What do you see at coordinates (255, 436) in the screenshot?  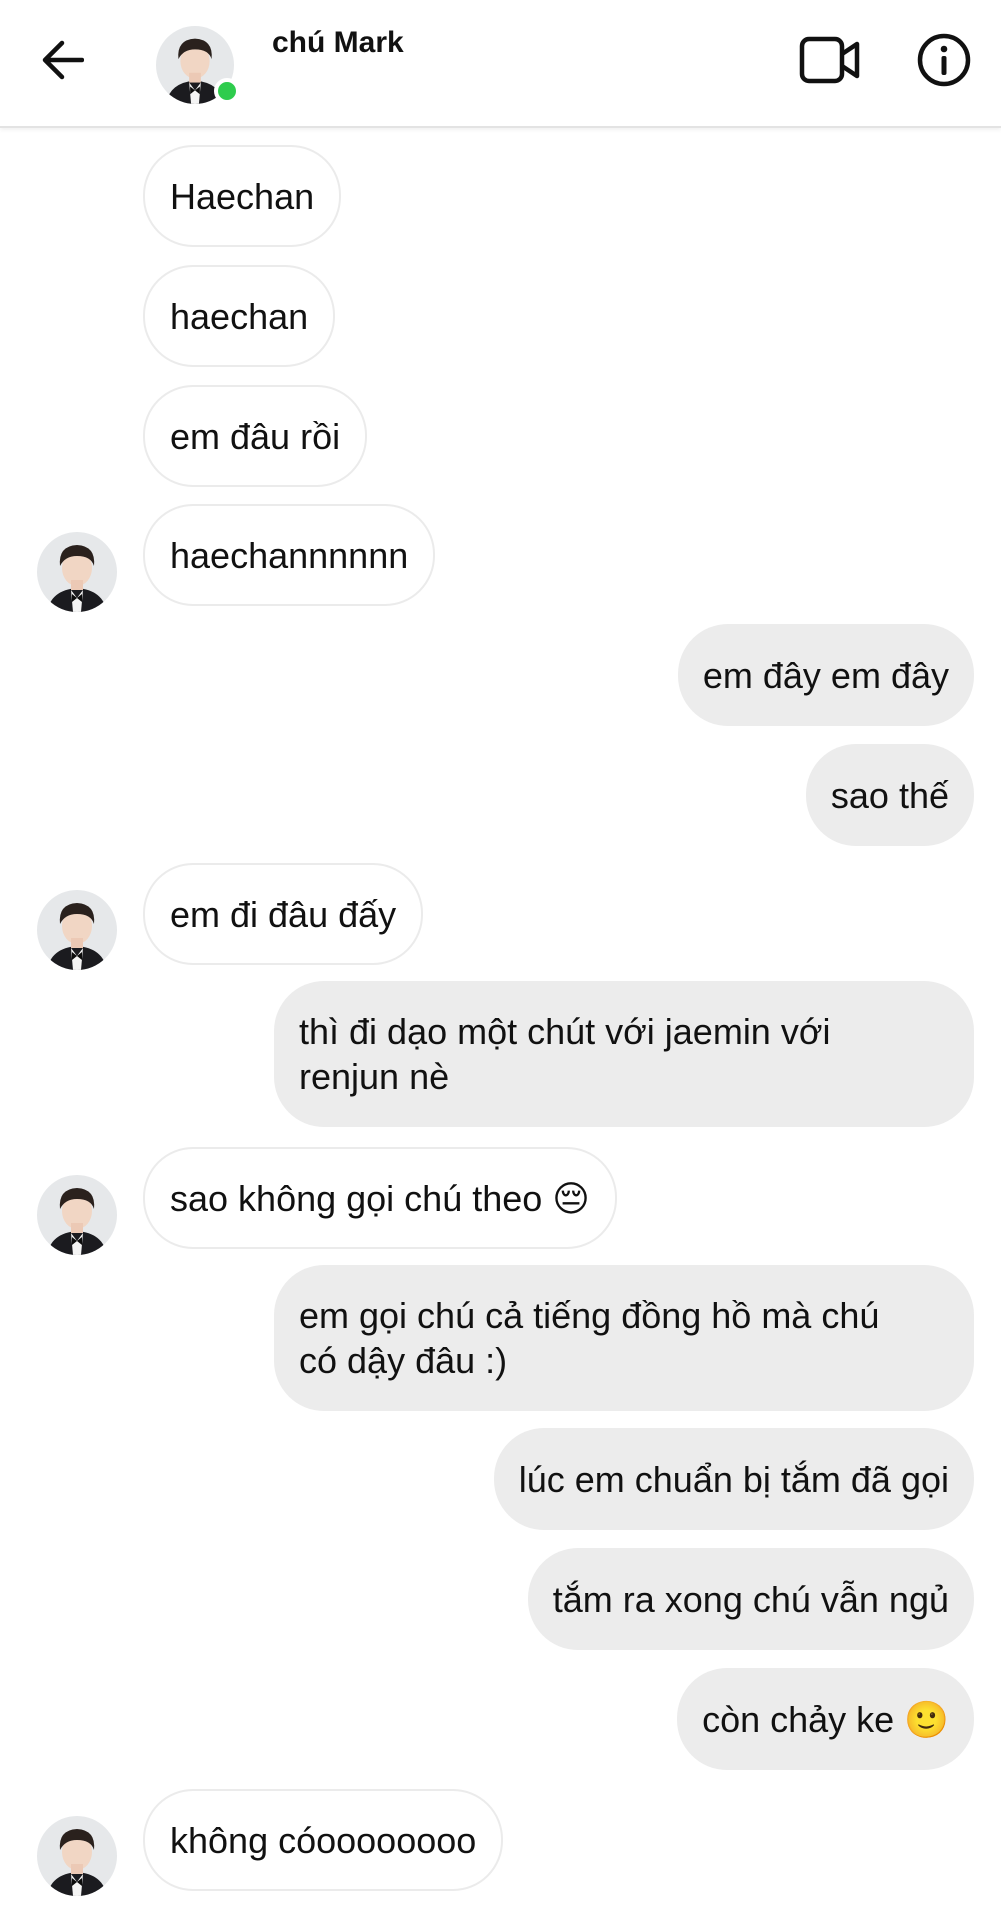 I see `incoming-message: em đâu rồi` at bounding box center [255, 436].